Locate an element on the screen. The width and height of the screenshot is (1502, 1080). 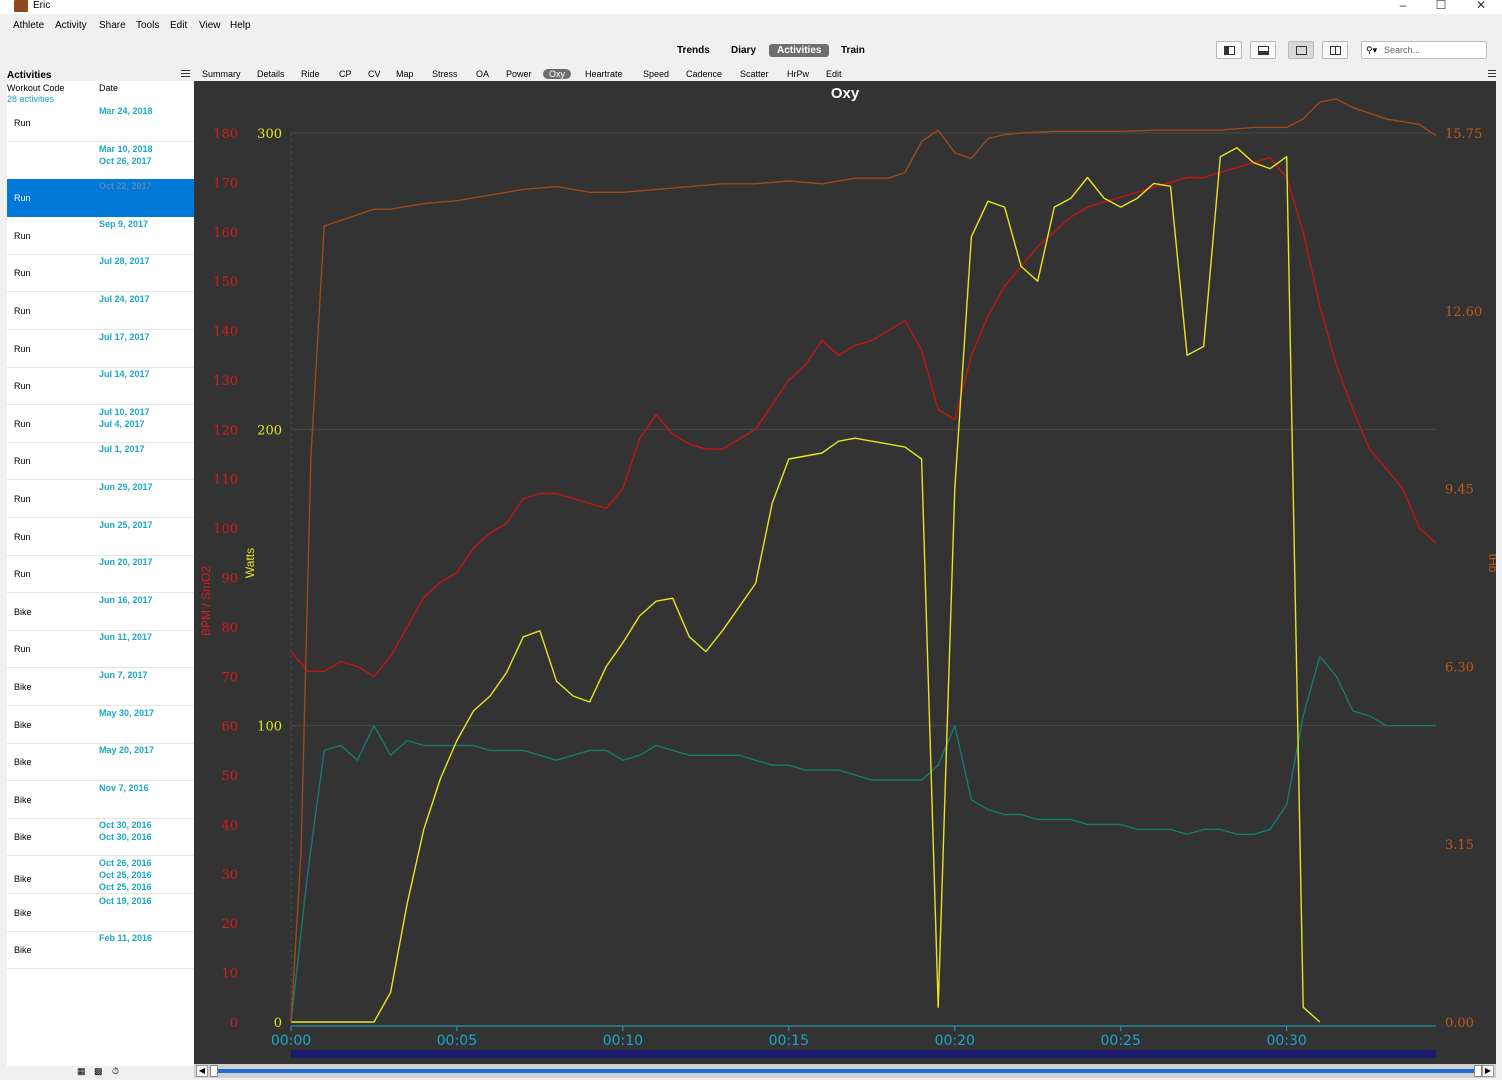
scroll-left-icon: ◀ is located at coordinates (202, 1071).